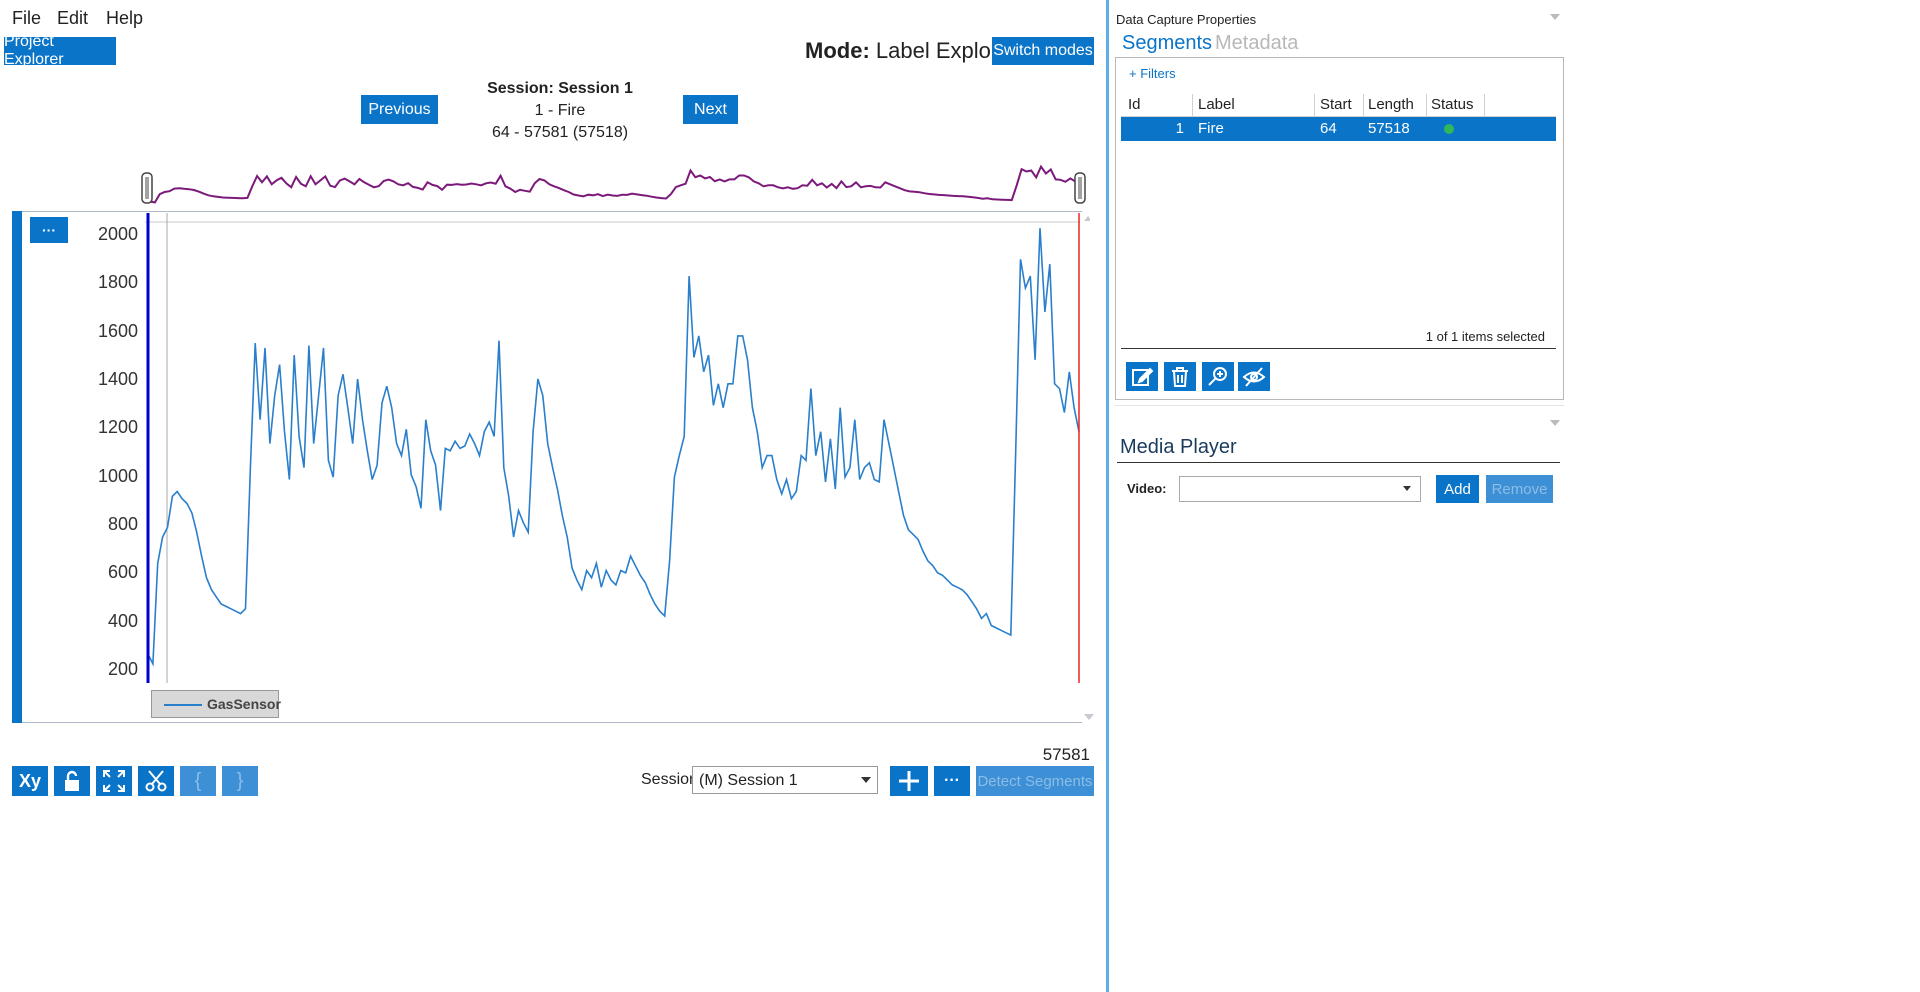 This screenshot has height=992, width=1920. I want to click on legend-label: GasSensor, so click(244, 704).